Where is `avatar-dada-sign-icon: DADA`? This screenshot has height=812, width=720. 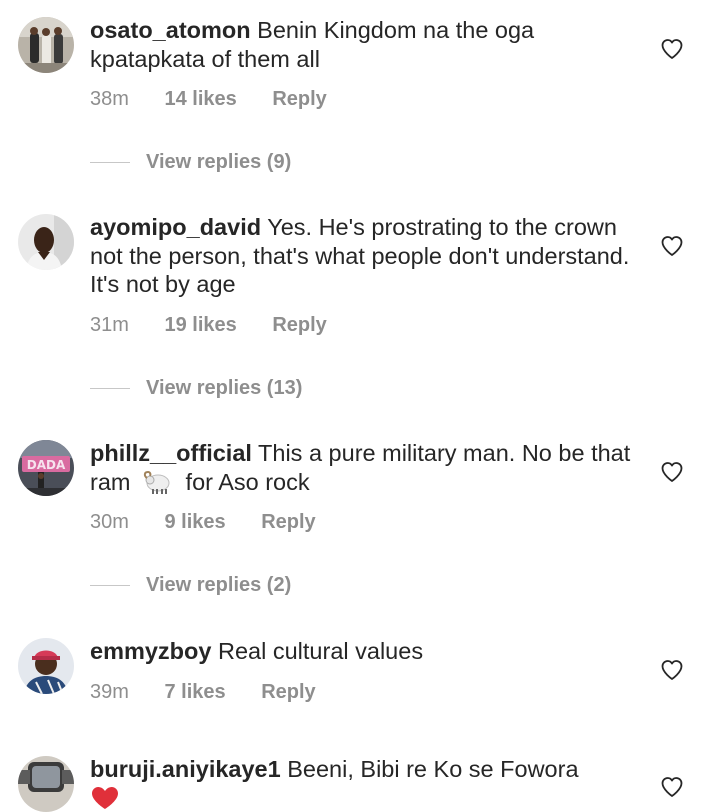 avatar-dada-sign-icon: DADA is located at coordinates (46, 468).